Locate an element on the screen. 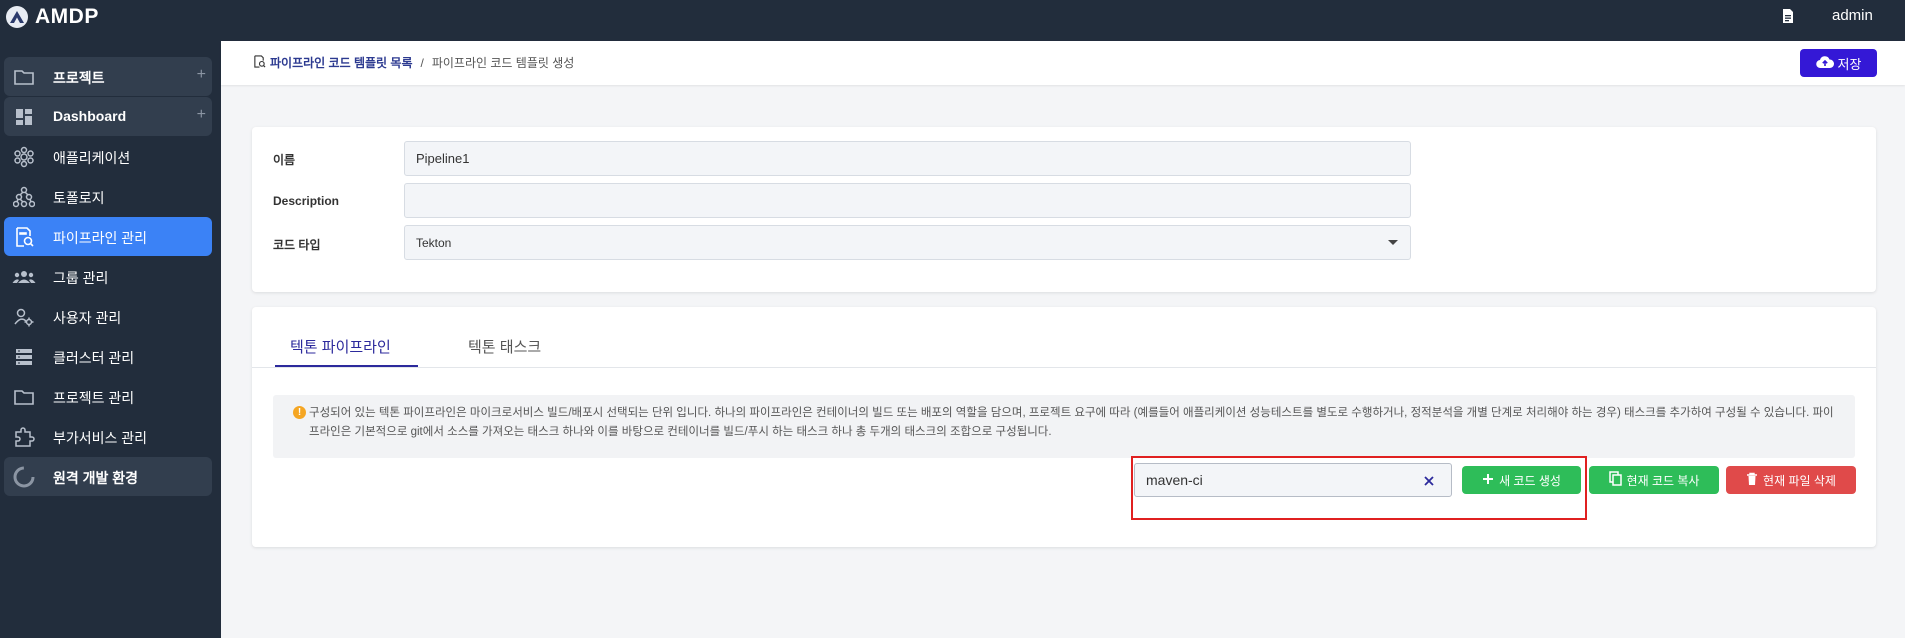  breadcrumb-link-template-list: 파이프라인 코드 템플릿 목록 is located at coordinates (341, 62).